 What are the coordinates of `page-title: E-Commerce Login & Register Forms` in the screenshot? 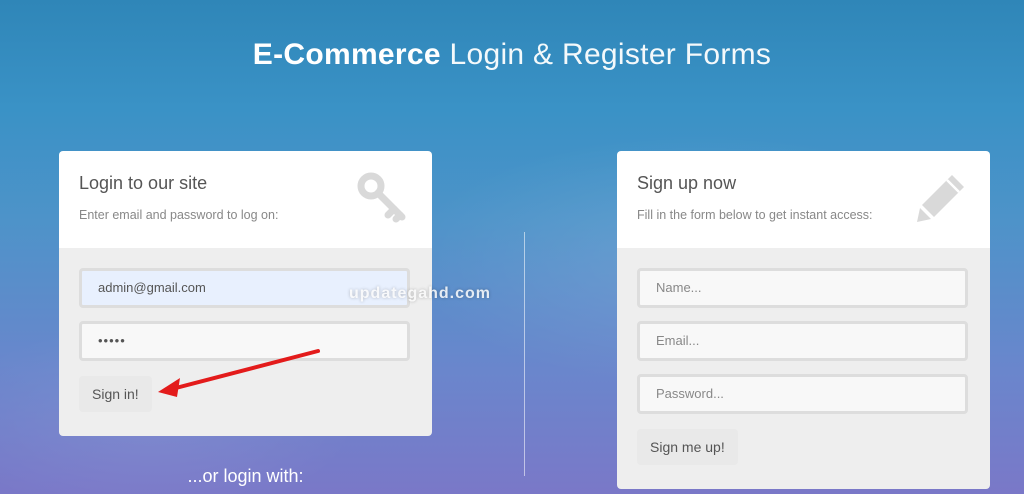 It's located at (512, 55).